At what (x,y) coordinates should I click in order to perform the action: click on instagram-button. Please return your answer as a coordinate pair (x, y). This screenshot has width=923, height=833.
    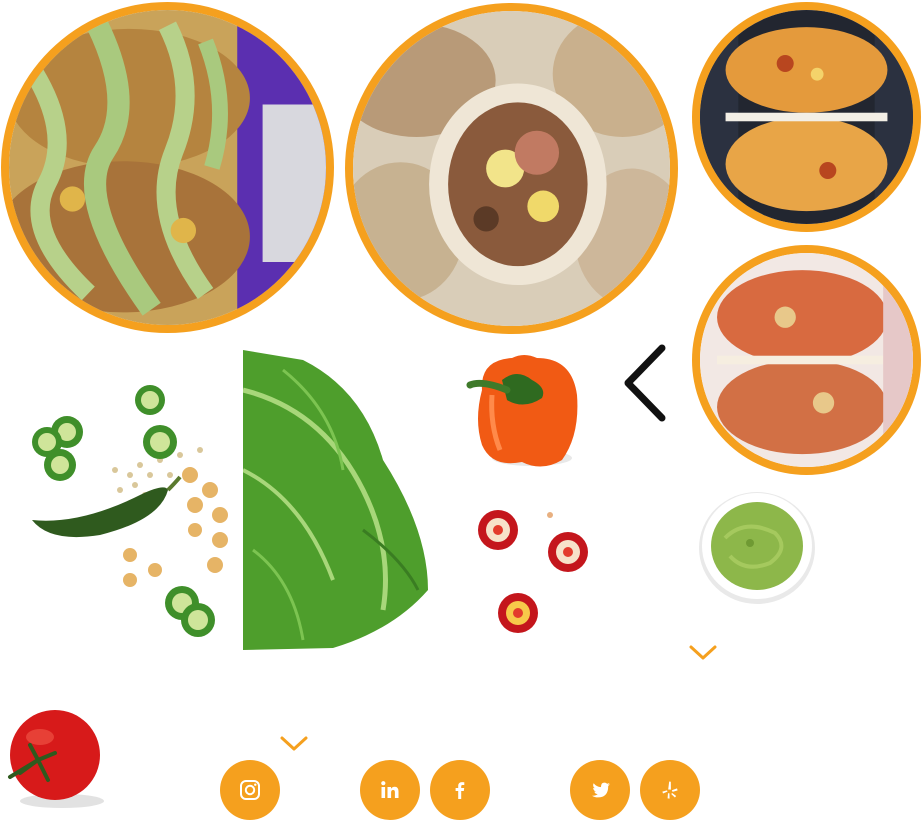
    Looking at the image, I should click on (250, 790).